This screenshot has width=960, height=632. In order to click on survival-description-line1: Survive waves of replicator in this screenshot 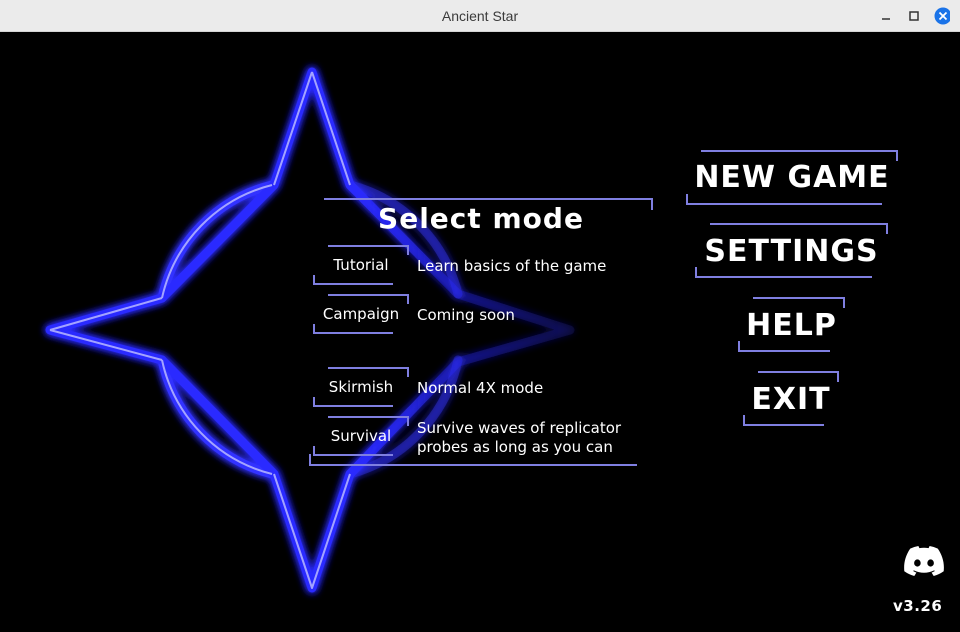, I will do `click(519, 428)`.